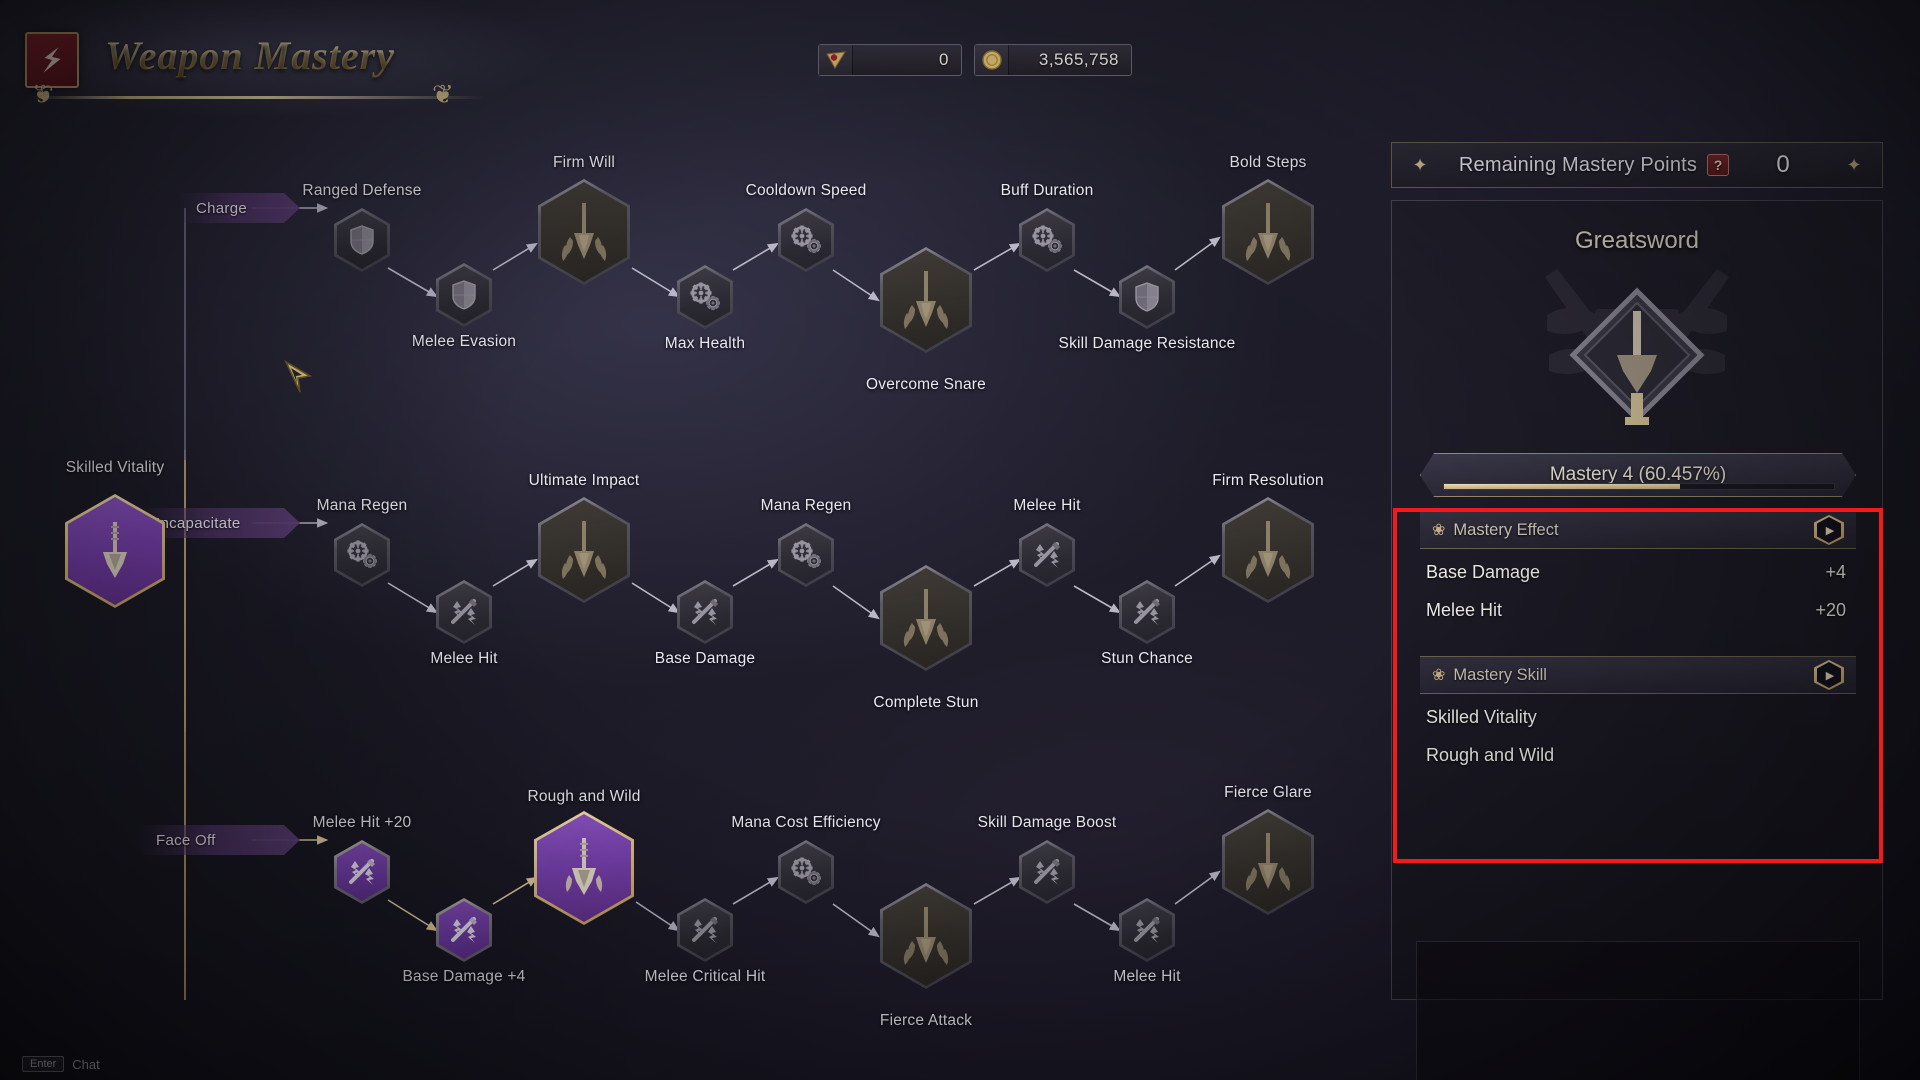 The image size is (1920, 1080). I want to click on tree-node-skilled-vitality-label: Skilled Vitality, so click(115, 467).